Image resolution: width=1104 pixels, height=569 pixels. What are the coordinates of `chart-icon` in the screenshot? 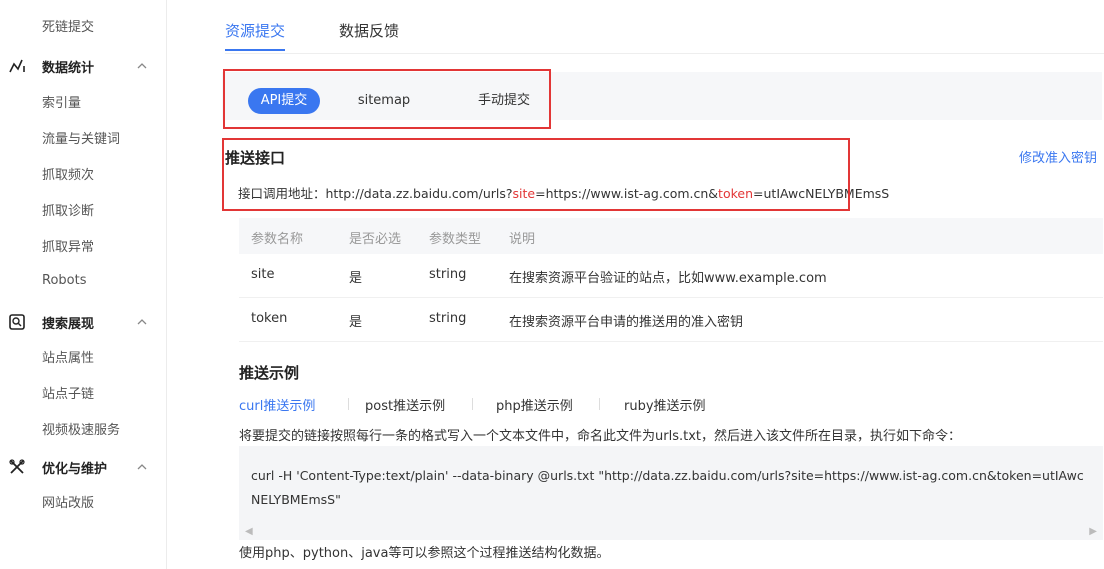 It's located at (17, 66).